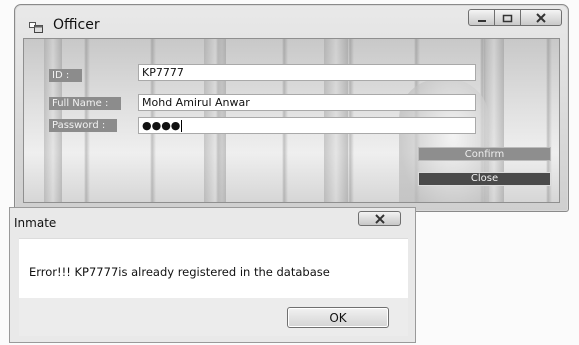 The image size is (579, 345). I want to click on password-label: Password :, so click(83, 125).